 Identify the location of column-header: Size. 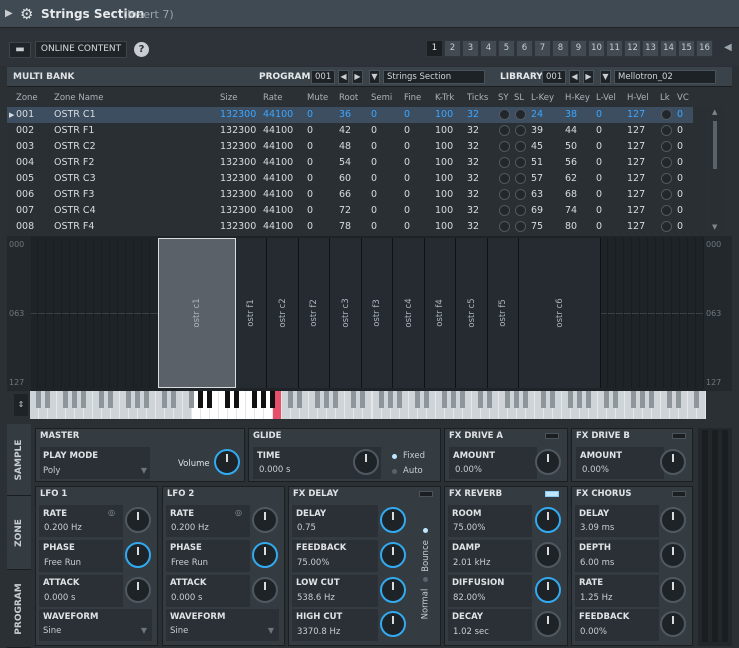
(228, 98).